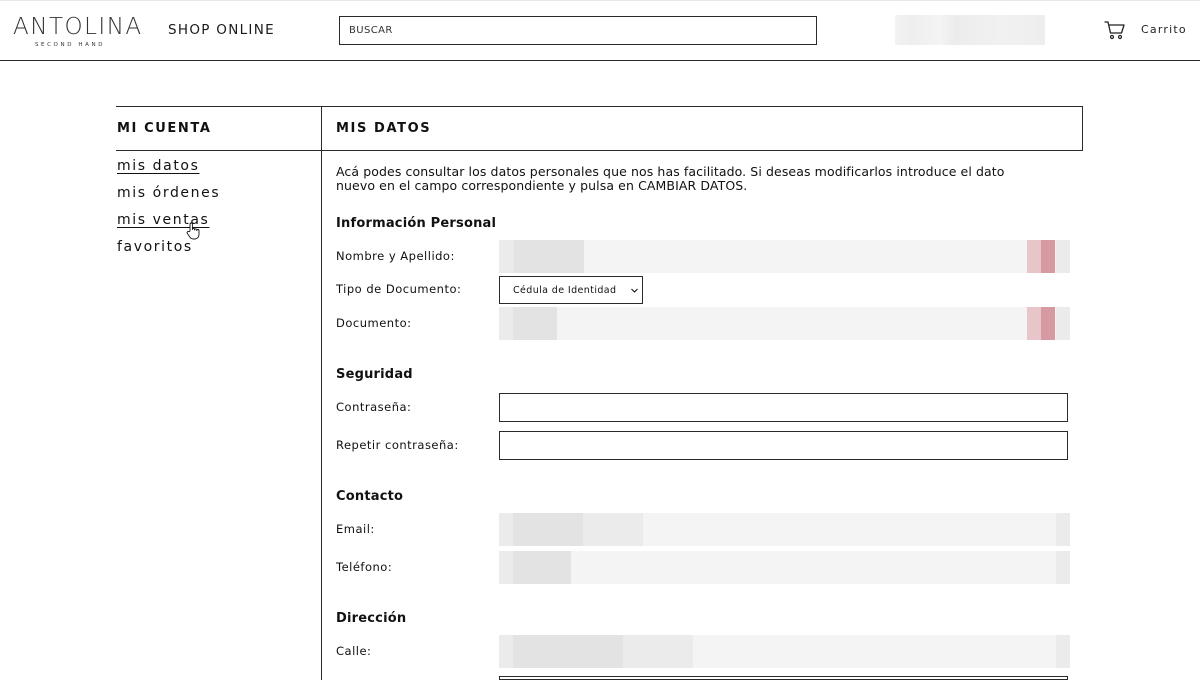 Image resolution: width=1200 pixels, height=680 pixels. What do you see at coordinates (399, 289) in the screenshot?
I see `doc-type-label: Tipo de Documento:` at bounding box center [399, 289].